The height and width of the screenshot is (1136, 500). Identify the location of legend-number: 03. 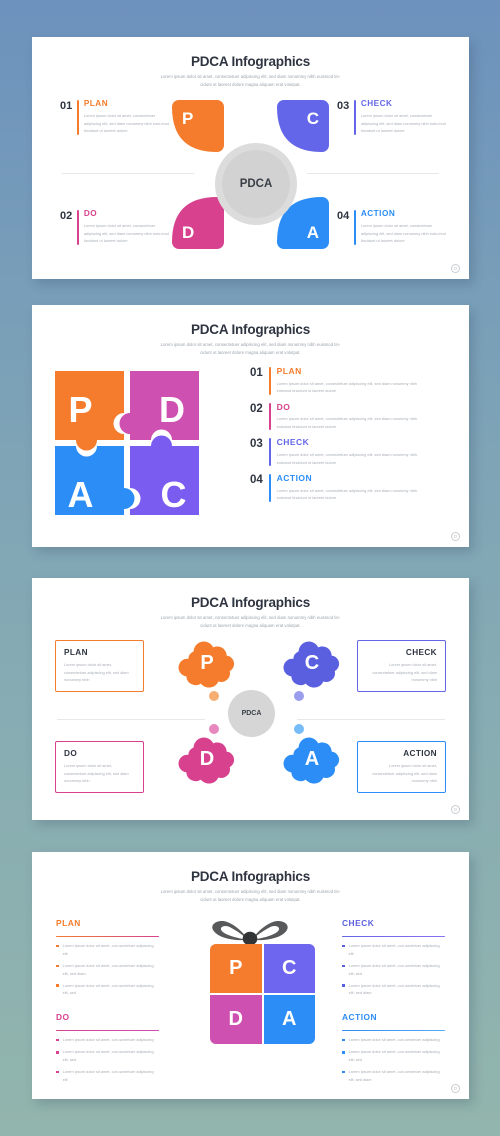
(256, 444).